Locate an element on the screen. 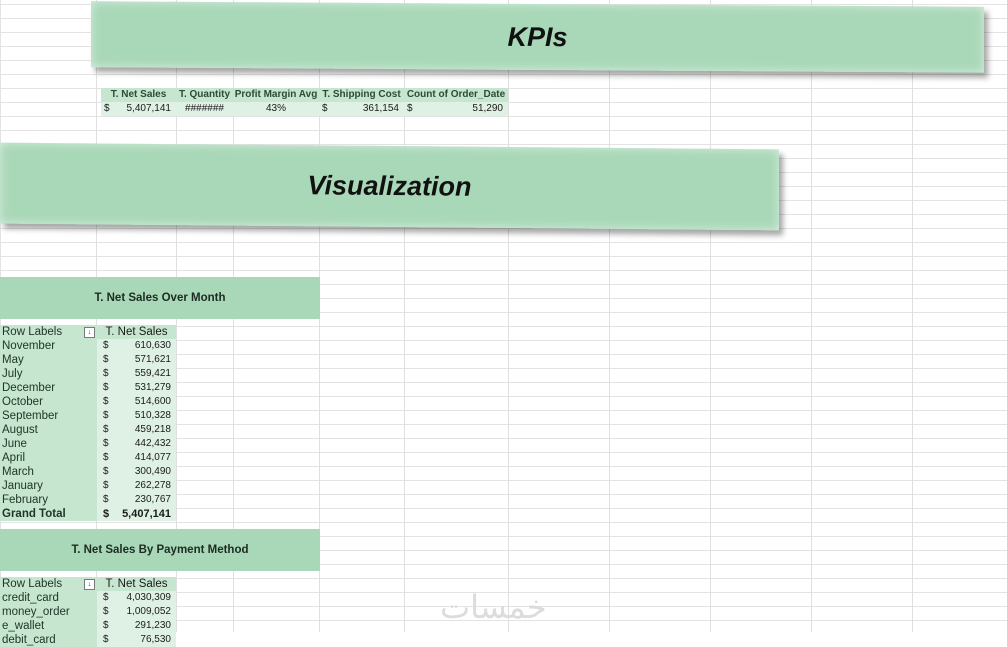  row-label: e_wallet is located at coordinates (48, 626).